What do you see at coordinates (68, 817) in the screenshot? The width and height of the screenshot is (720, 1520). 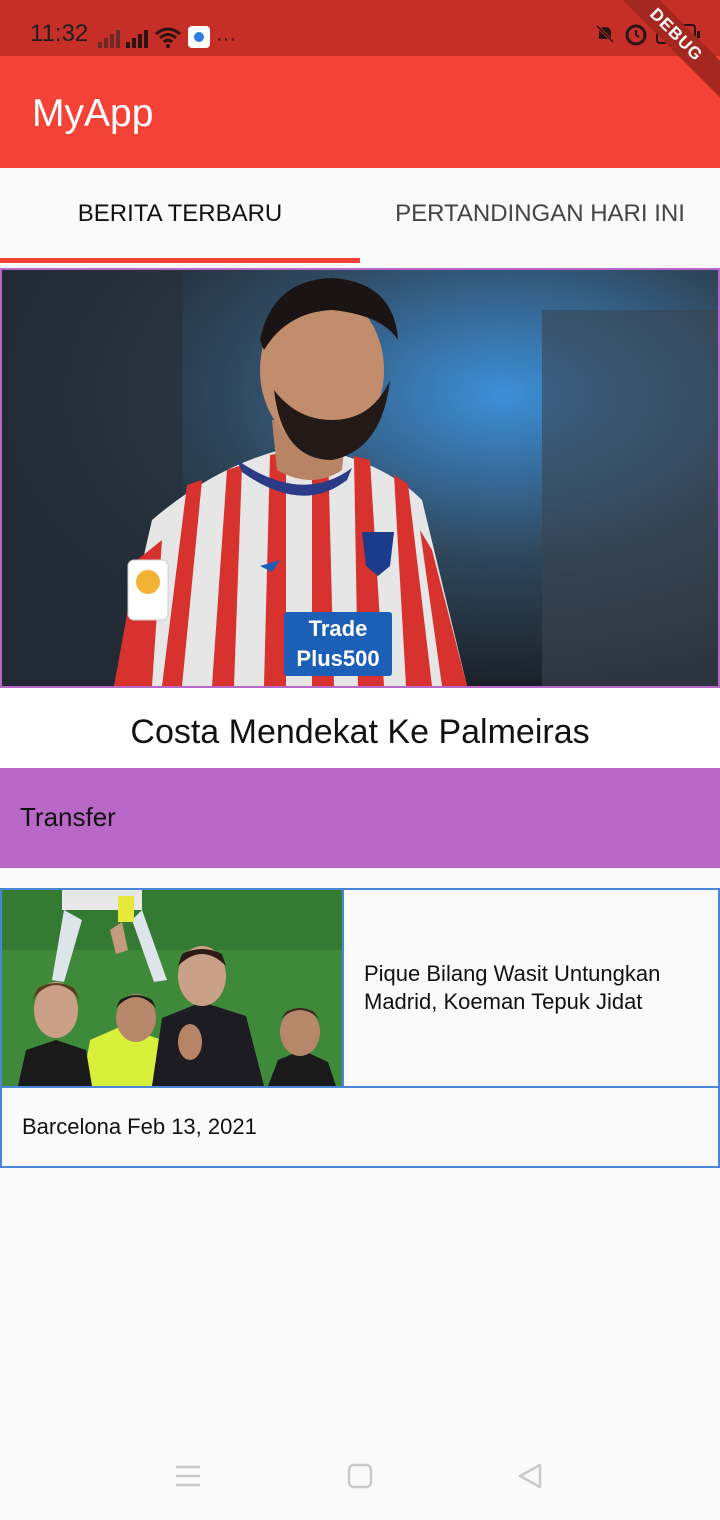 I see `category-label: Transfer` at bounding box center [68, 817].